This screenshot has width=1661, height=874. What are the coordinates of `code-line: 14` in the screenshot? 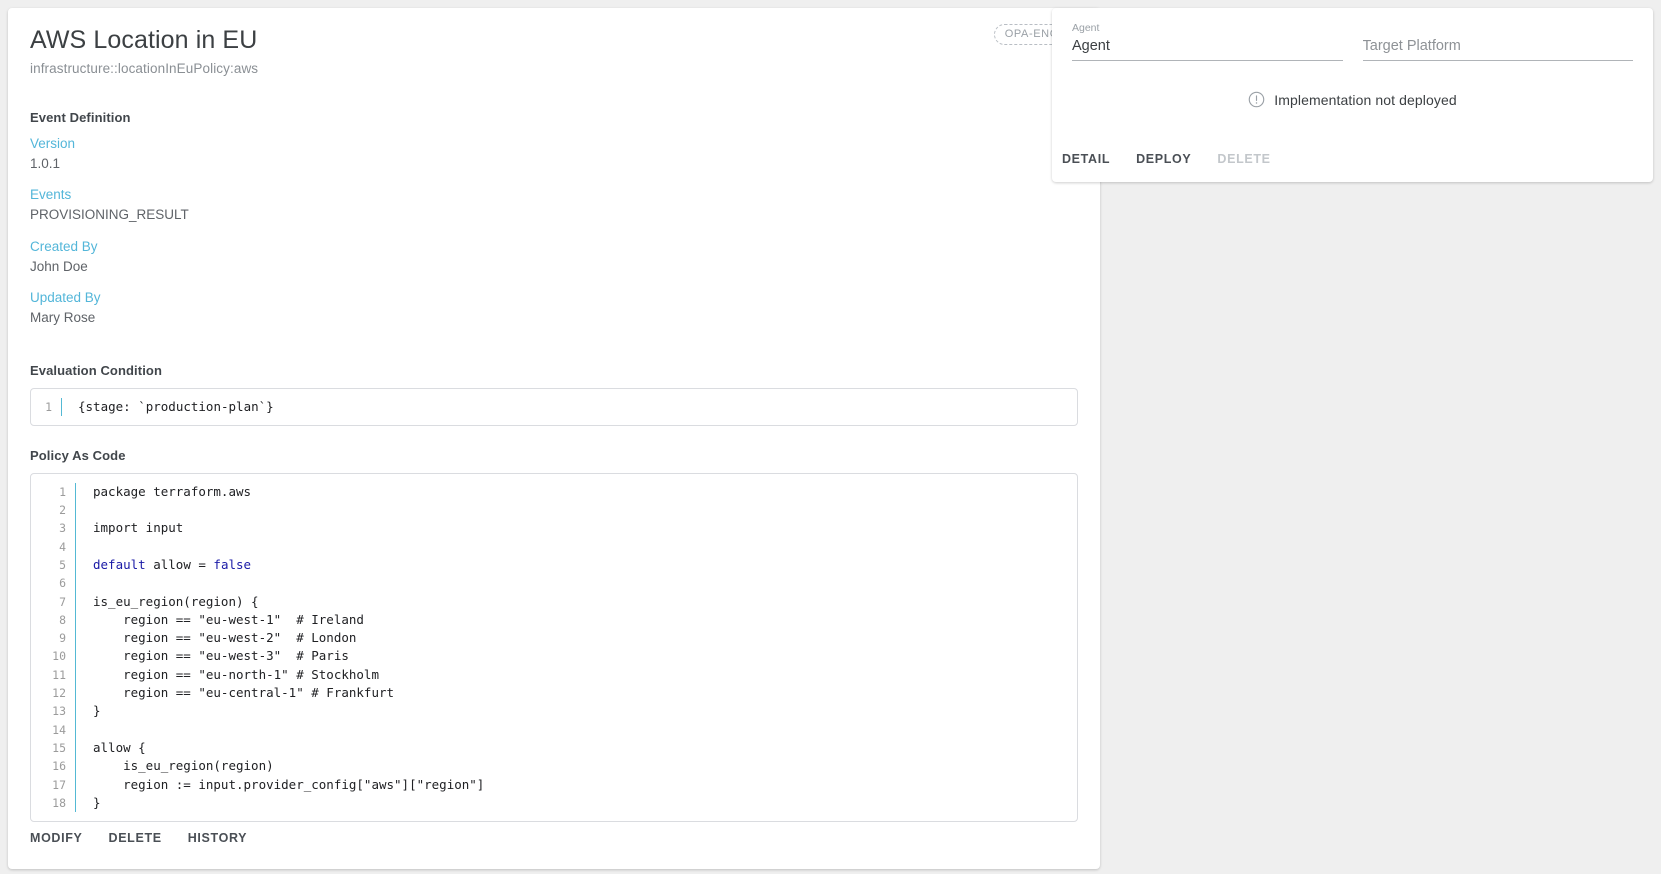 It's located at (554, 729).